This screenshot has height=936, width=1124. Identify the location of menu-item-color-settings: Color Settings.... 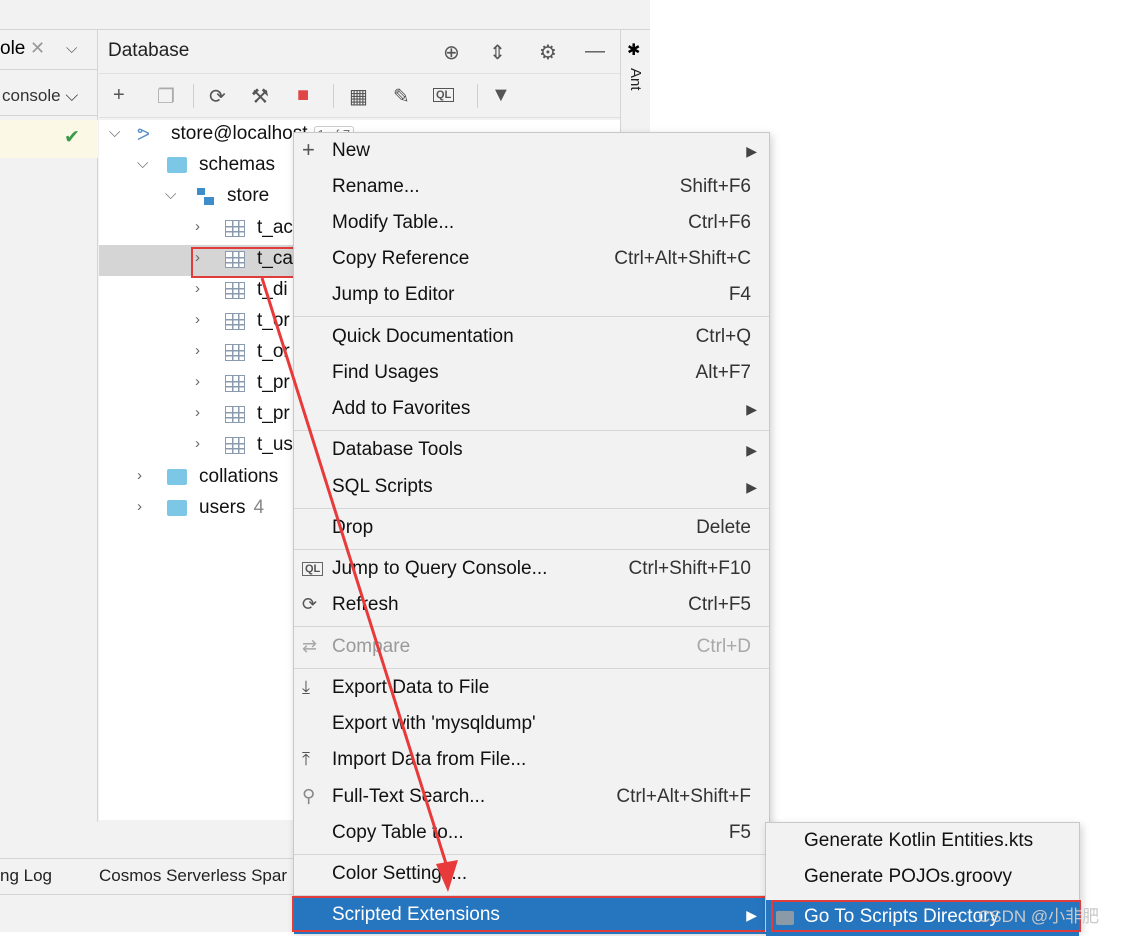
(531, 875).